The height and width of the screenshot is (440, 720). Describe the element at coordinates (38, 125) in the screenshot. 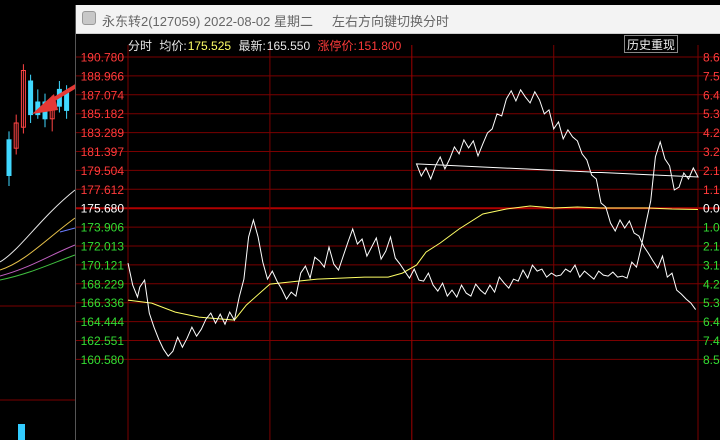

I see `background-candles` at that location.